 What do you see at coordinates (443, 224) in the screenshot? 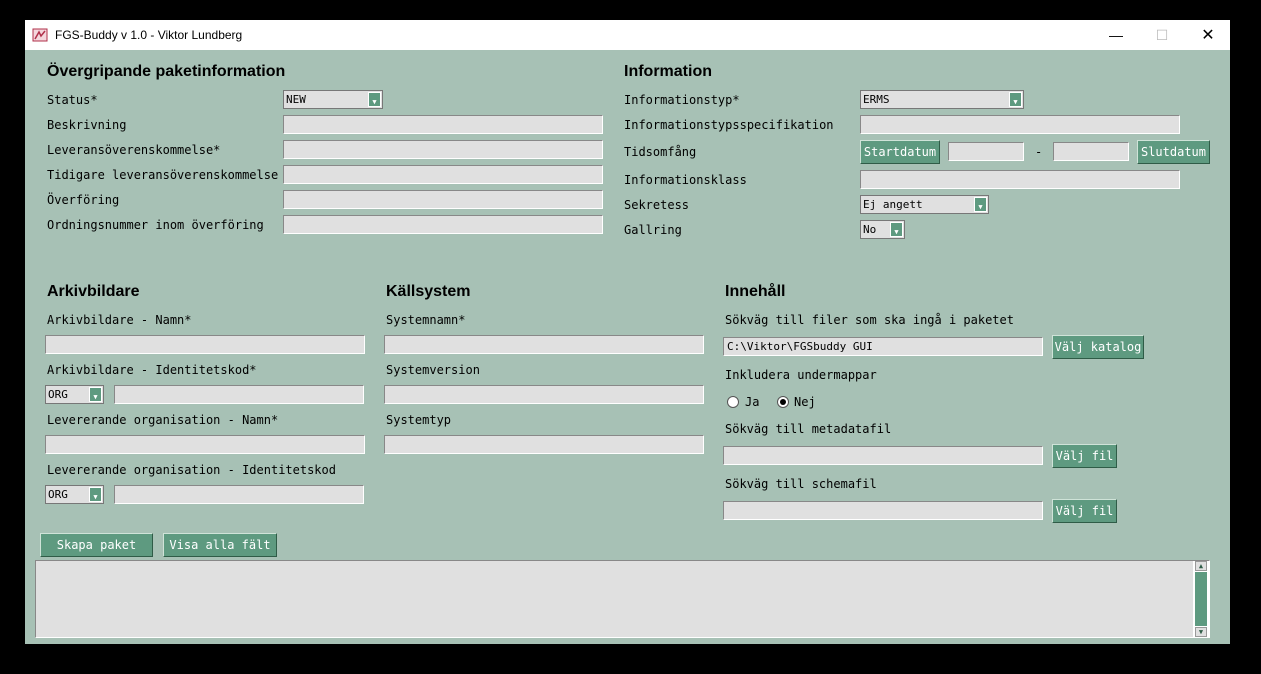
I see `order-field` at bounding box center [443, 224].